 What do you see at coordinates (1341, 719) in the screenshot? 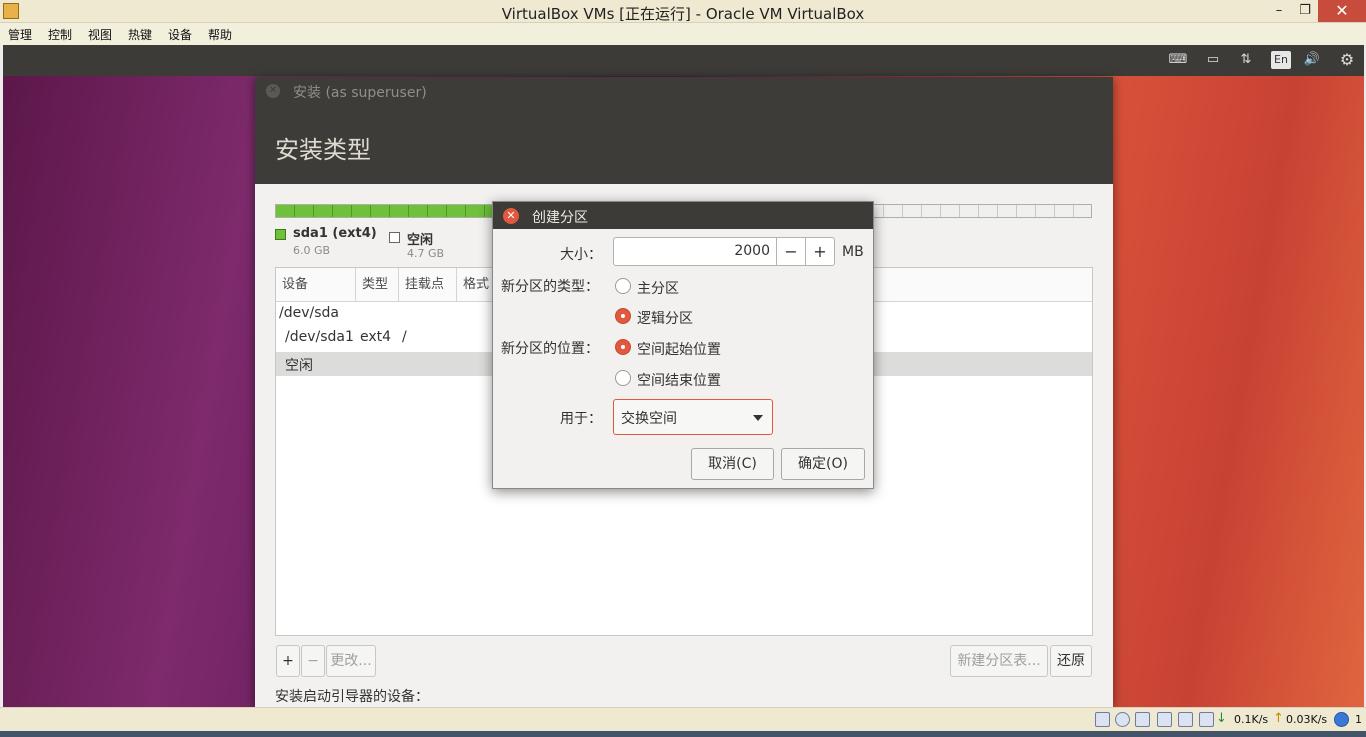
I see `add-icon` at bounding box center [1341, 719].